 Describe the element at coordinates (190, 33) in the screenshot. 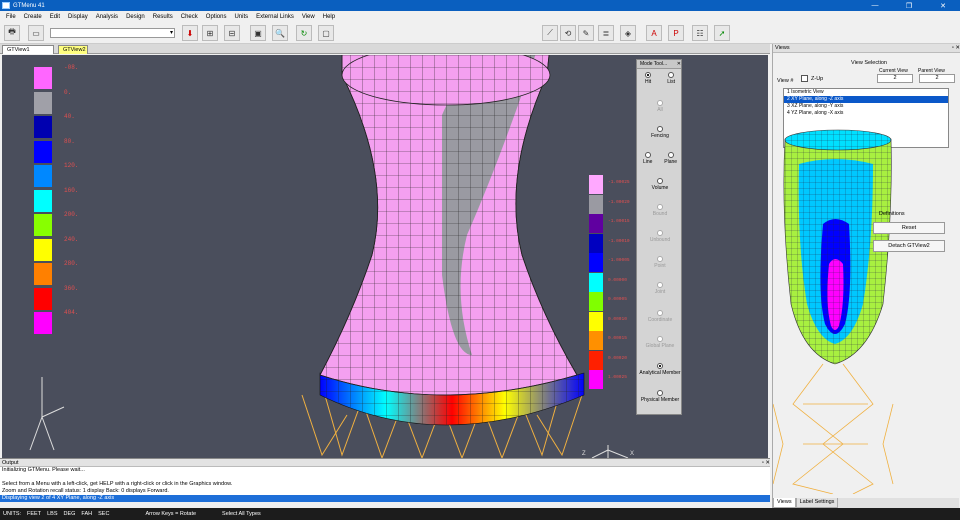

I see `arrow-down-icon: ⬇` at that location.